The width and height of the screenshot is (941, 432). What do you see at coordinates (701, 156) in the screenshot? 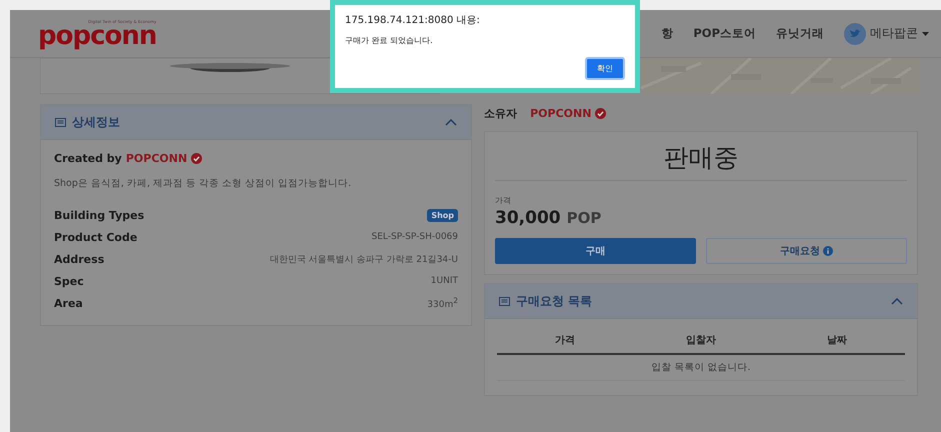
I see `sale-status: 판매중` at bounding box center [701, 156].